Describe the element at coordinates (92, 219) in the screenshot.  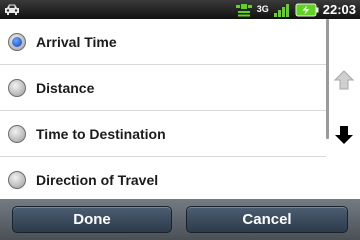
I see `done-button: Done` at that location.